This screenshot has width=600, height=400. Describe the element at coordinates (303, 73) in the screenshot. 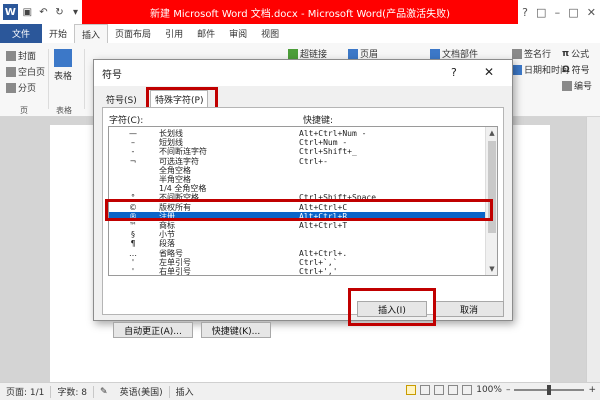

I see `dialog-title-bar: 符号 ? ✕` at that location.